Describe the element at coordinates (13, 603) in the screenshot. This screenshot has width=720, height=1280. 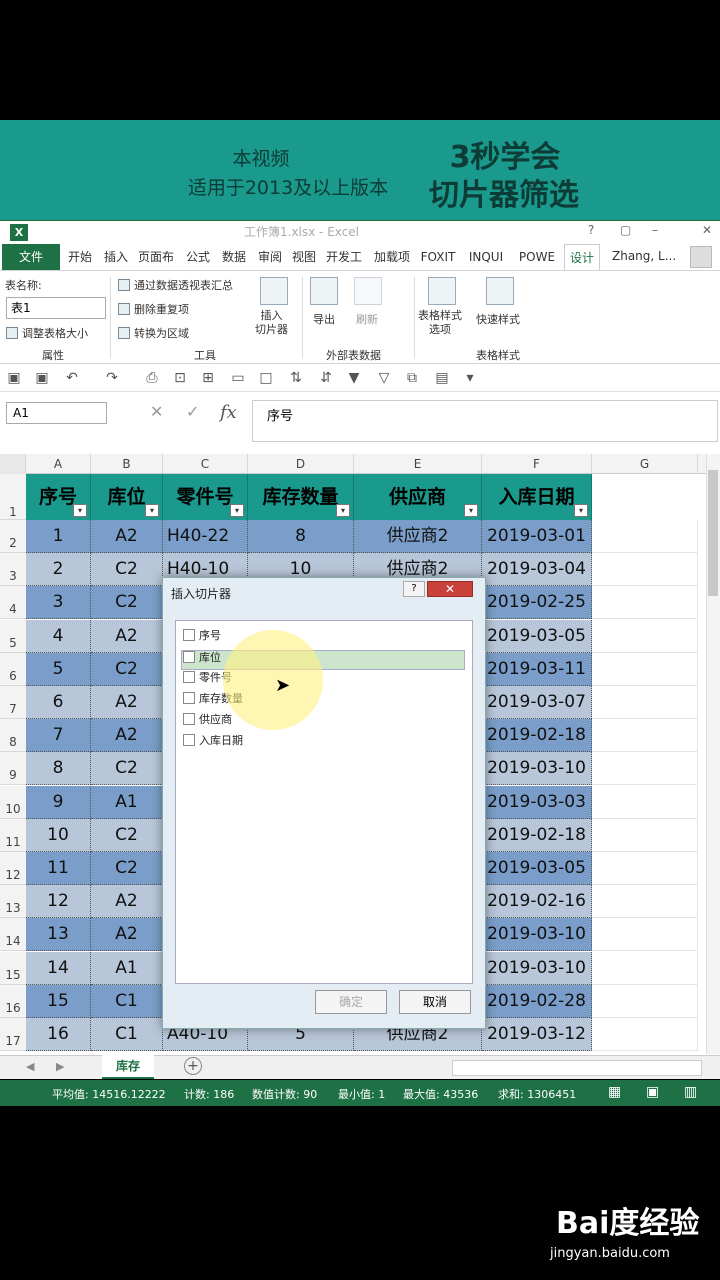
I see `row-header: 4` at that location.